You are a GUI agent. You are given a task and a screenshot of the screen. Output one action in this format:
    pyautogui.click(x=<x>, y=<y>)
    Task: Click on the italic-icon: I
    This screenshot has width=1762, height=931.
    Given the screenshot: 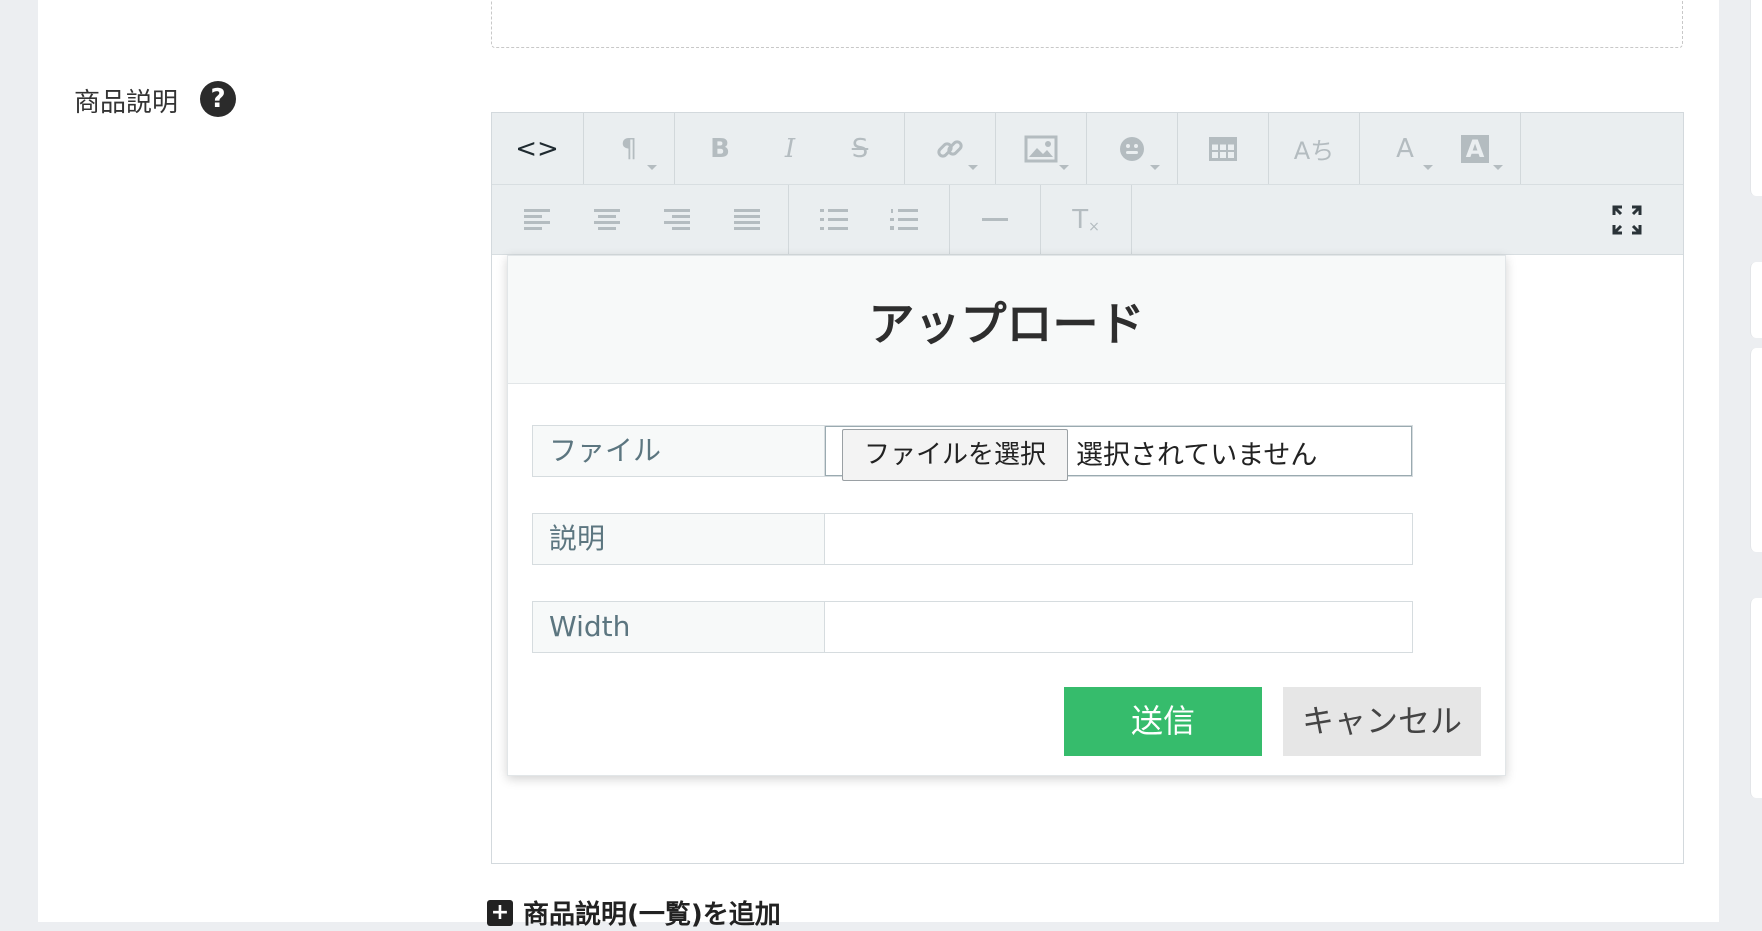 What is the action you would take?
    pyautogui.click(x=790, y=148)
    